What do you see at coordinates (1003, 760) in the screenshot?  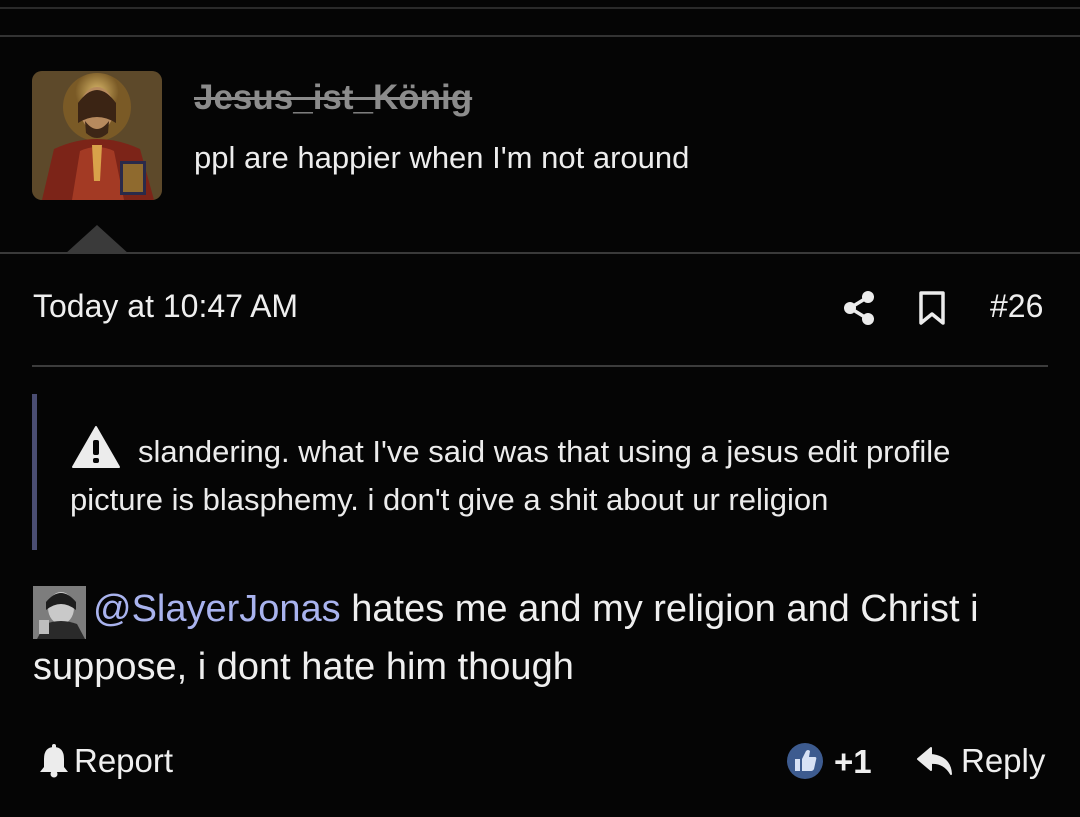 I see `reply-label: Reply` at bounding box center [1003, 760].